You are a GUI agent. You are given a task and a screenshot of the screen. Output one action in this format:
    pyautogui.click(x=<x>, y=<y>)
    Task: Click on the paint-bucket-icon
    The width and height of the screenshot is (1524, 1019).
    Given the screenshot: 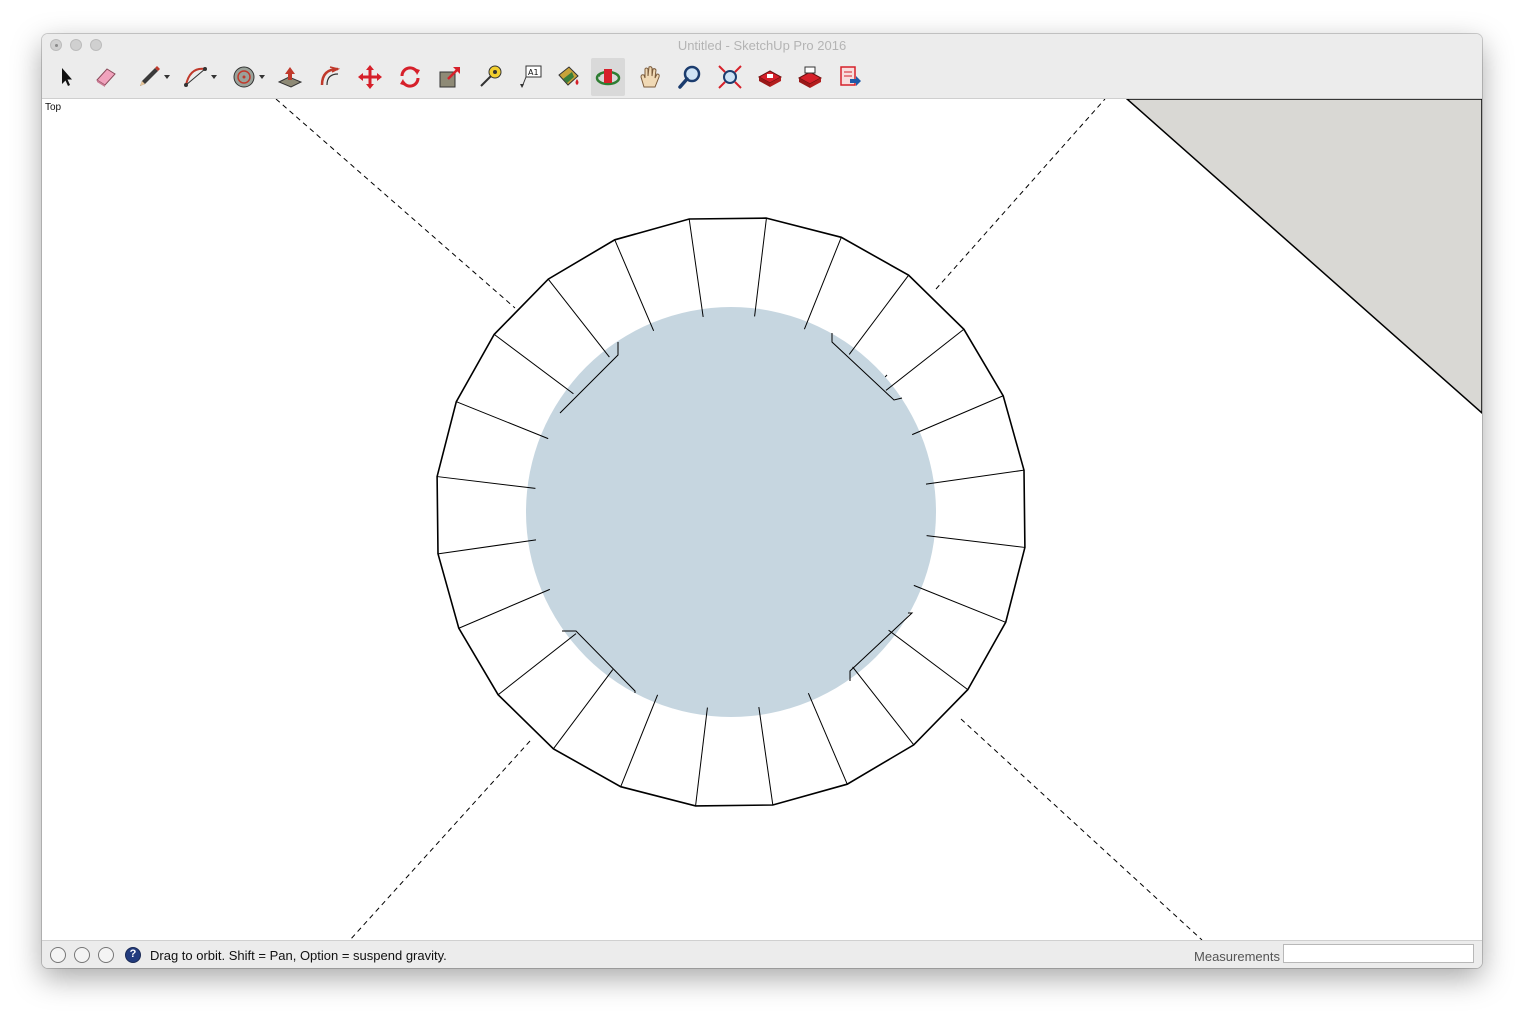 What is the action you would take?
    pyautogui.click(x=568, y=76)
    